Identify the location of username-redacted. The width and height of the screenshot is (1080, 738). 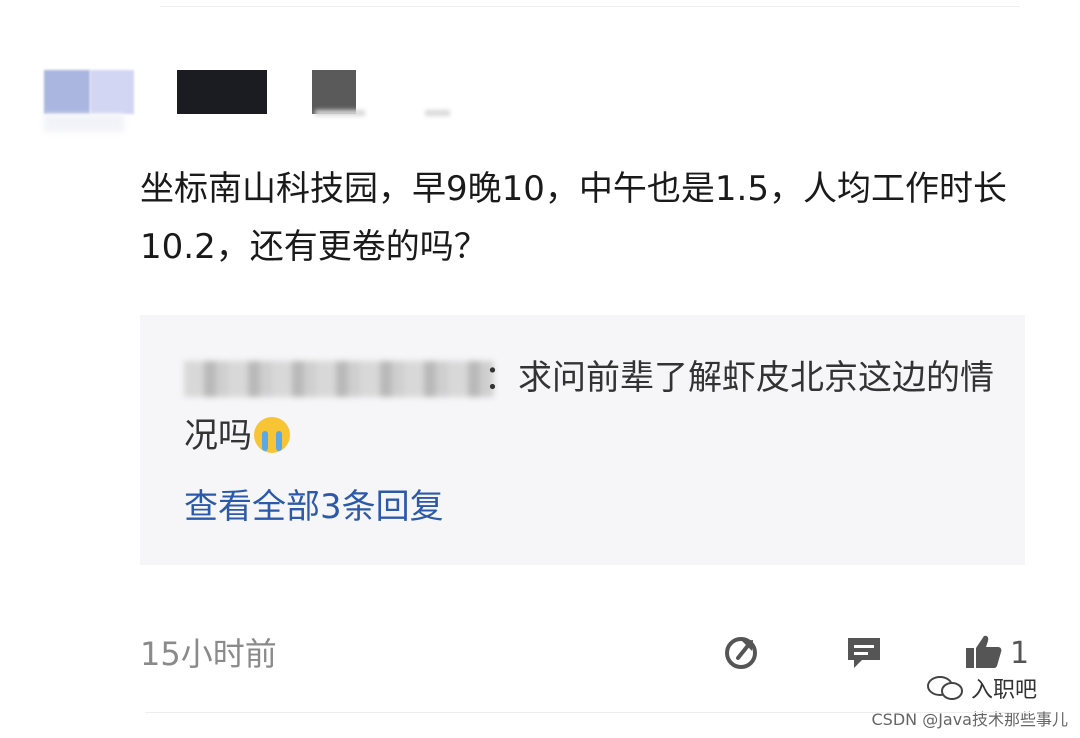
(222, 92).